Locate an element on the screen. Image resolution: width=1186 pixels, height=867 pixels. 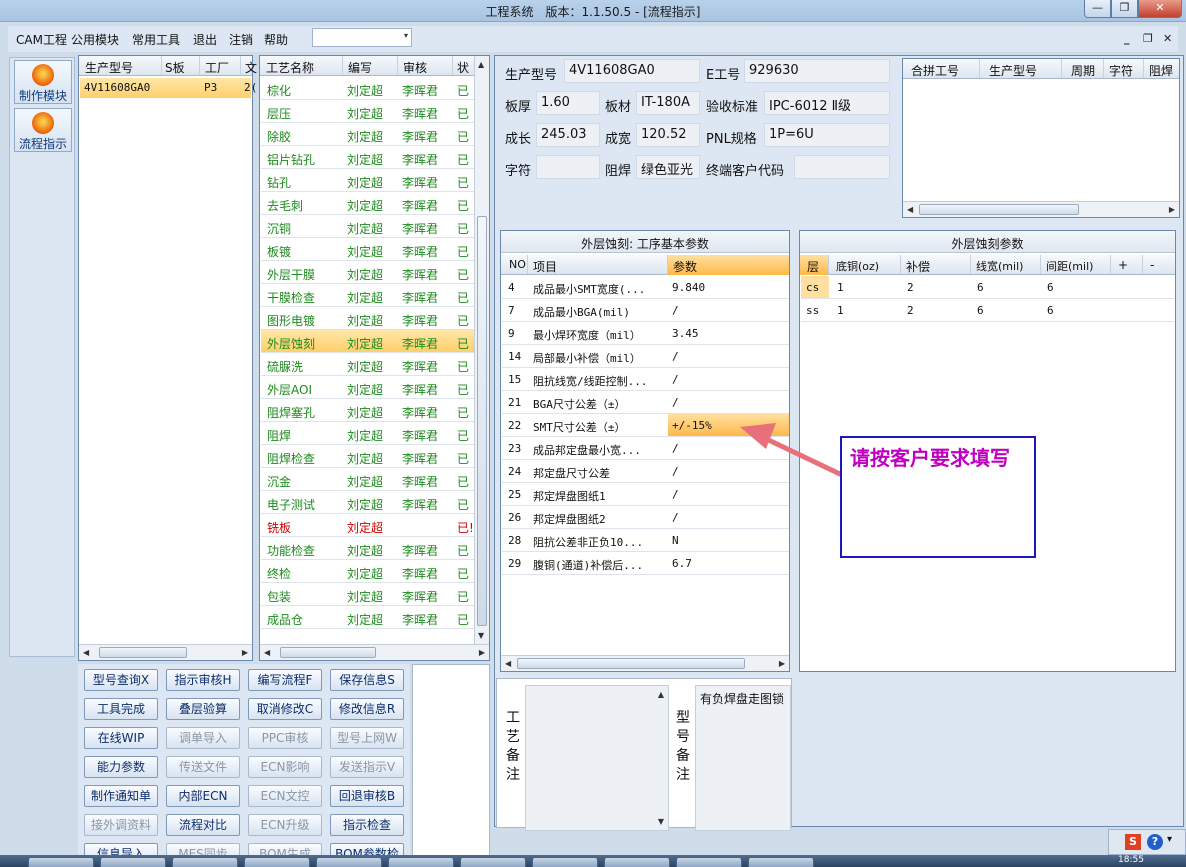
pnl-field: 1P=6U is located at coordinates (827, 135).